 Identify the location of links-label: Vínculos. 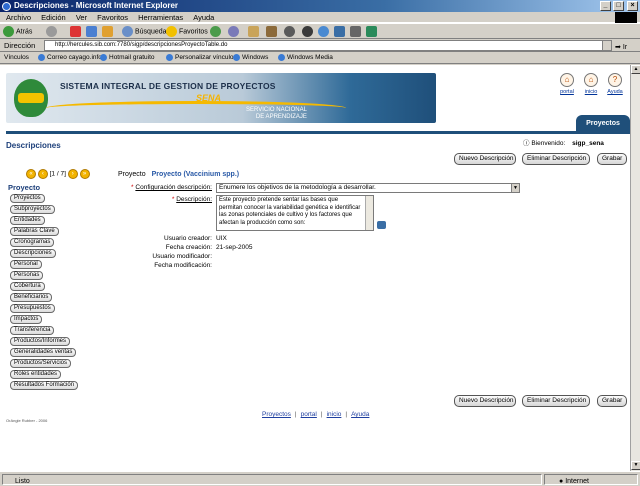
(16, 57).